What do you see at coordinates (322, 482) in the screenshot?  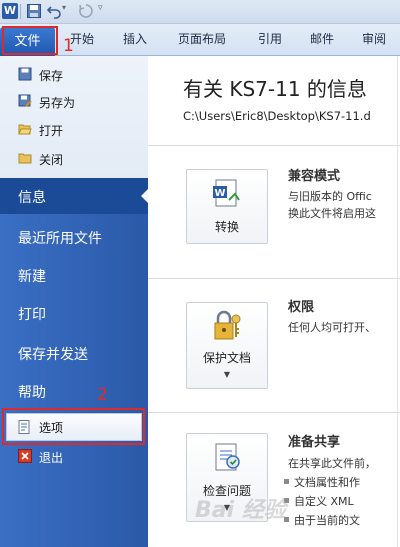 I see `list-item: 文档属性和作` at bounding box center [322, 482].